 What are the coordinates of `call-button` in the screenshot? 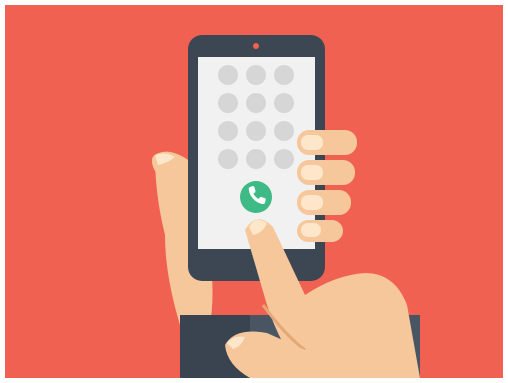 It's located at (256, 197).